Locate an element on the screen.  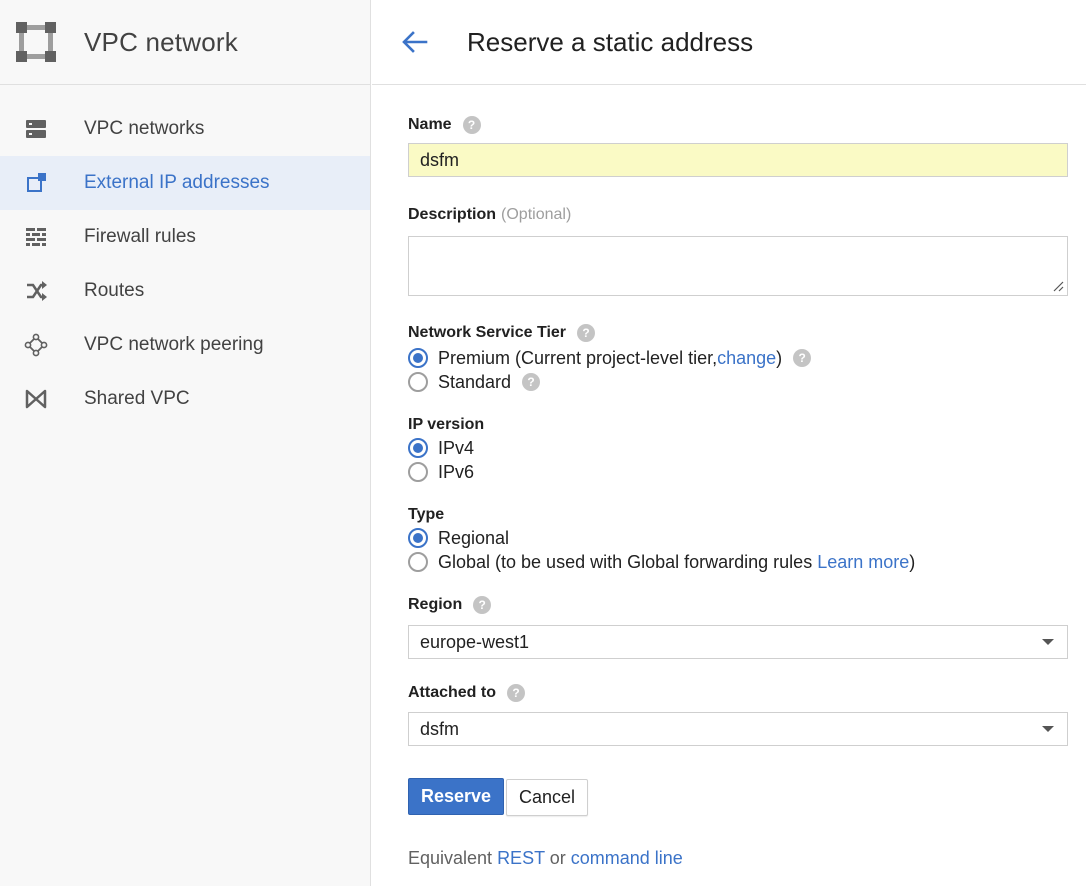
type-label: Type is located at coordinates (426, 514).